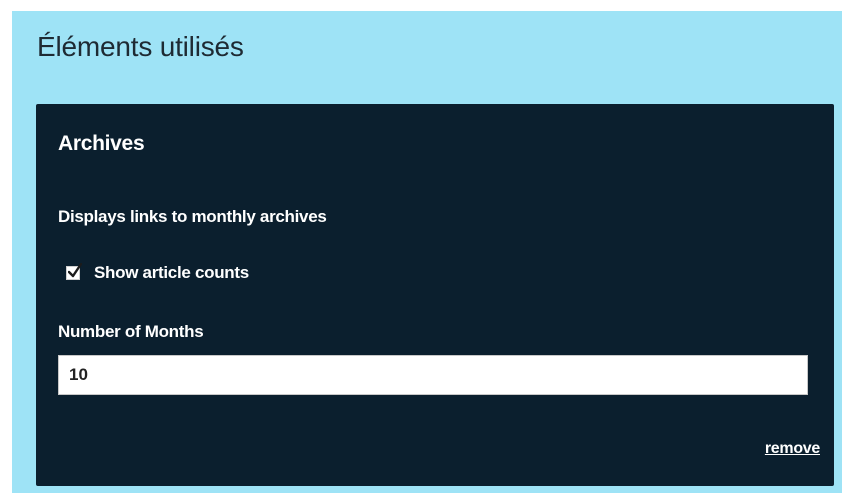 This screenshot has height=493, width=848. Describe the element at coordinates (433, 375) in the screenshot. I see `number-of-months-input` at that location.